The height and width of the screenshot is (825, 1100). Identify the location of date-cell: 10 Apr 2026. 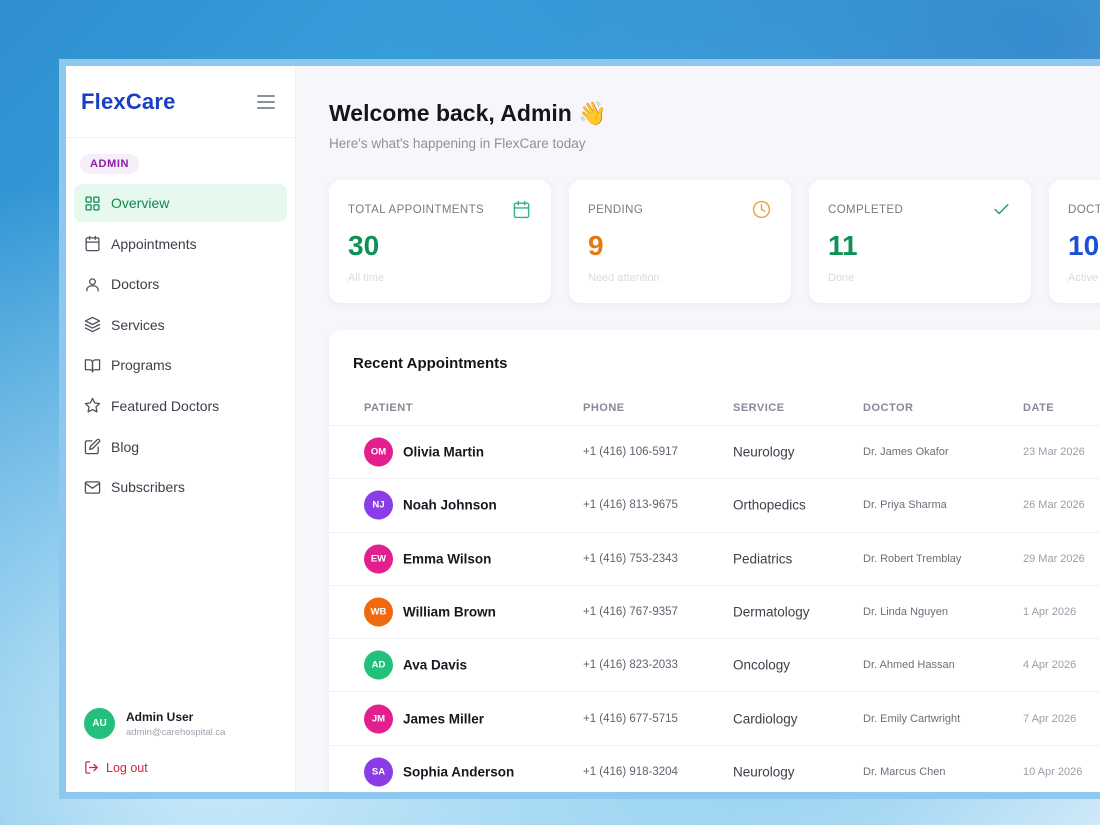
(1053, 771).